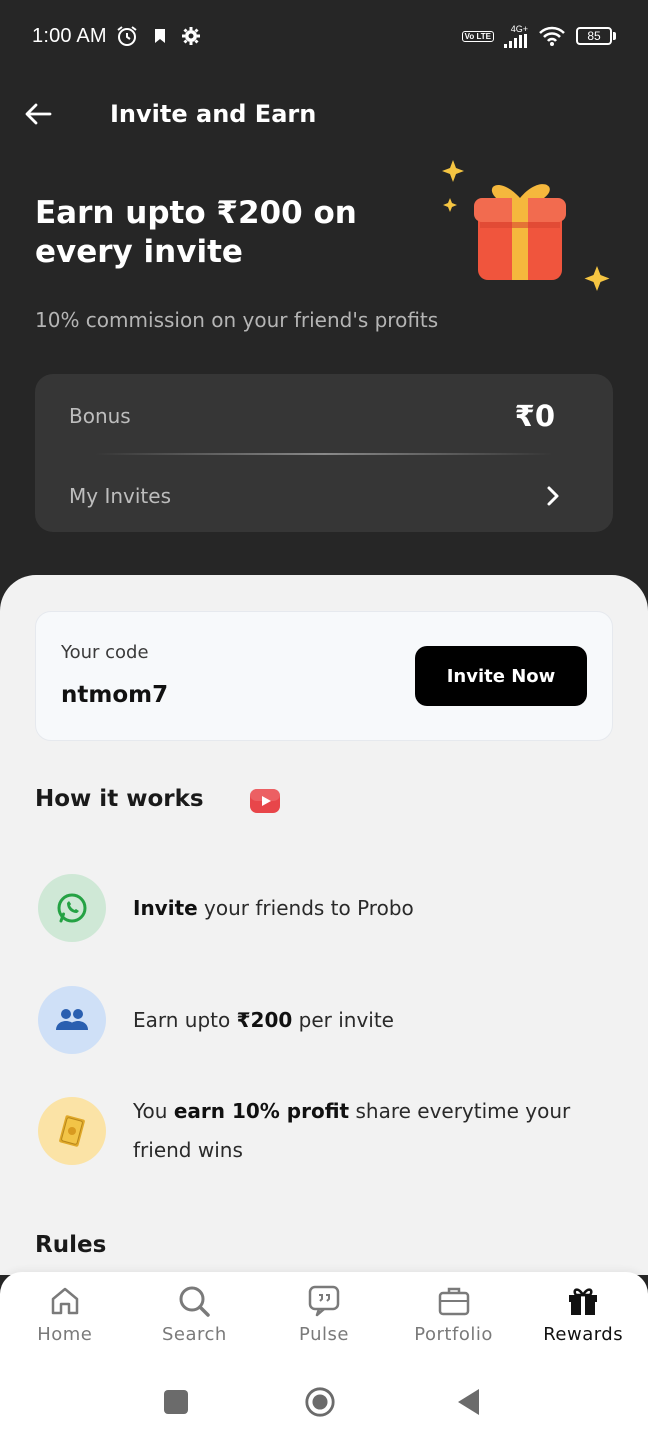 Image resolution: width=648 pixels, height=1440 pixels. What do you see at coordinates (65, 1317) in the screenshot?
I see `nav-home: Home` at bounding box center [65, 1317].